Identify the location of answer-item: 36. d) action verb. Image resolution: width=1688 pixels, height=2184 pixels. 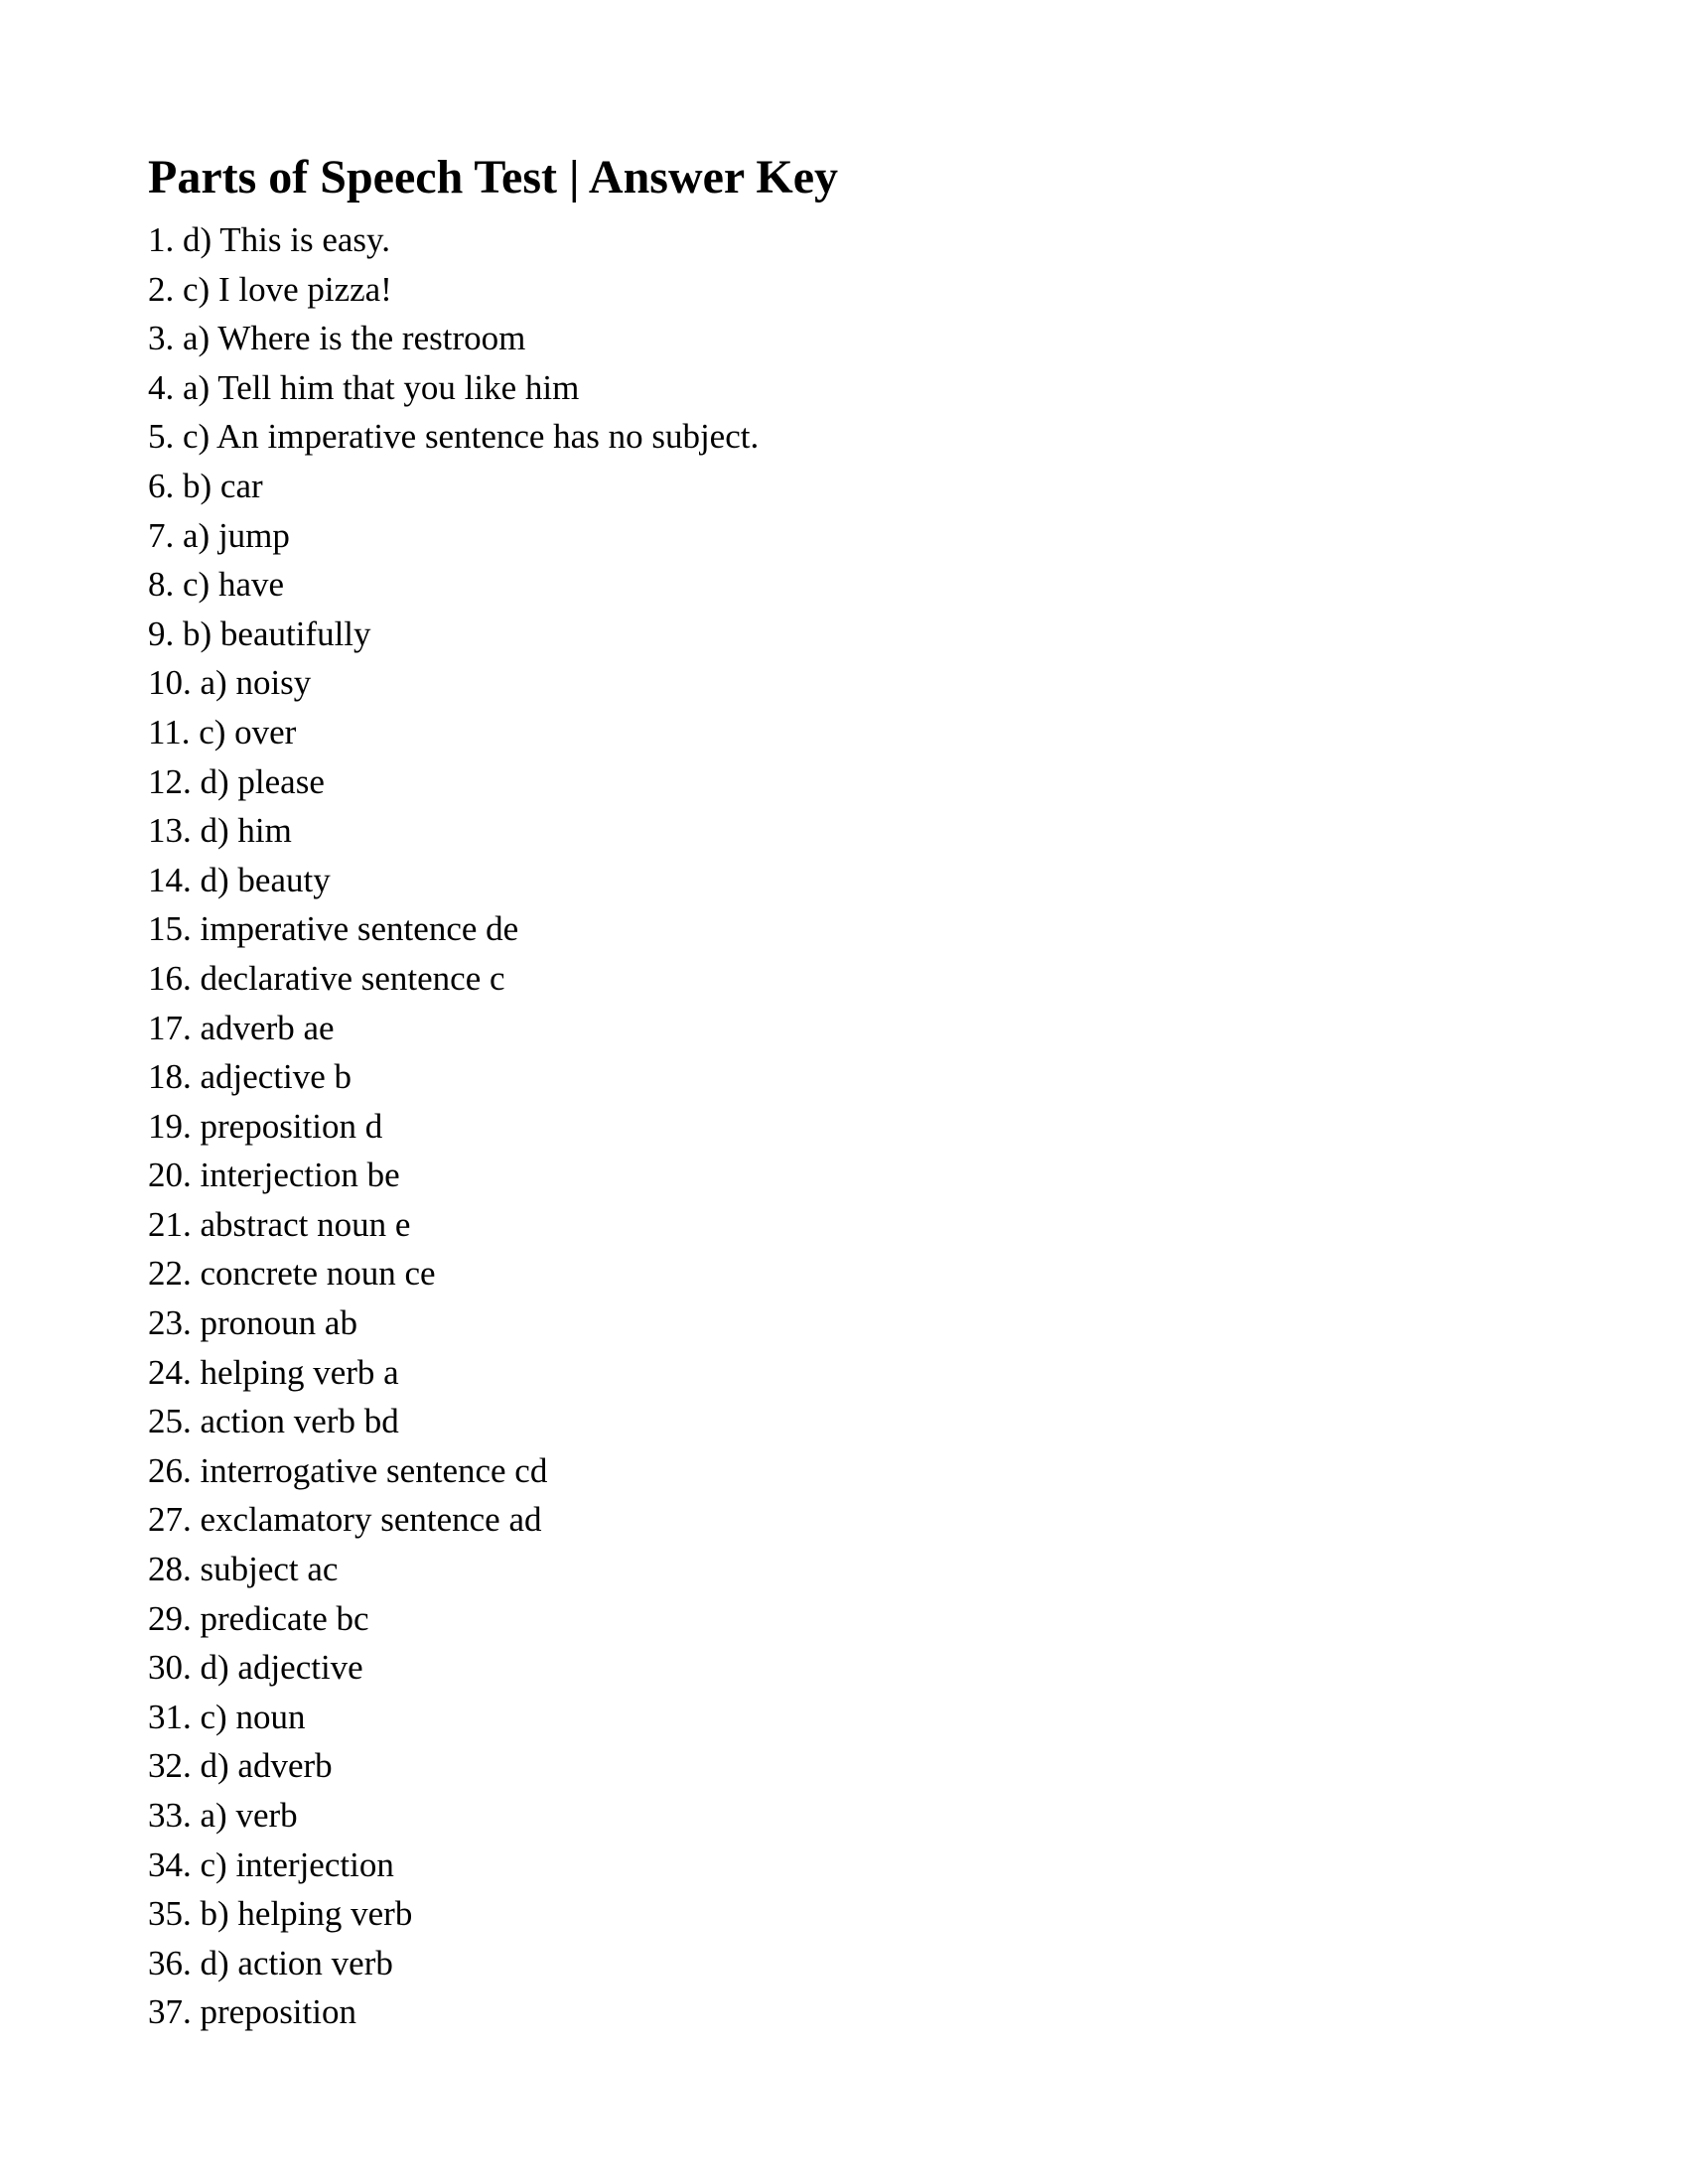
(270, 1962).